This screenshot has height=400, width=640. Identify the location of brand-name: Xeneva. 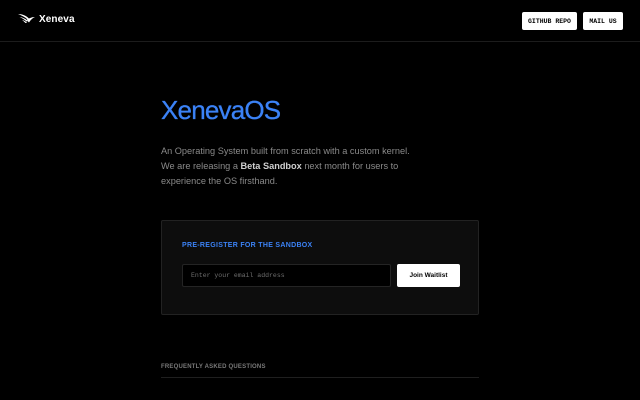
(57, 19).